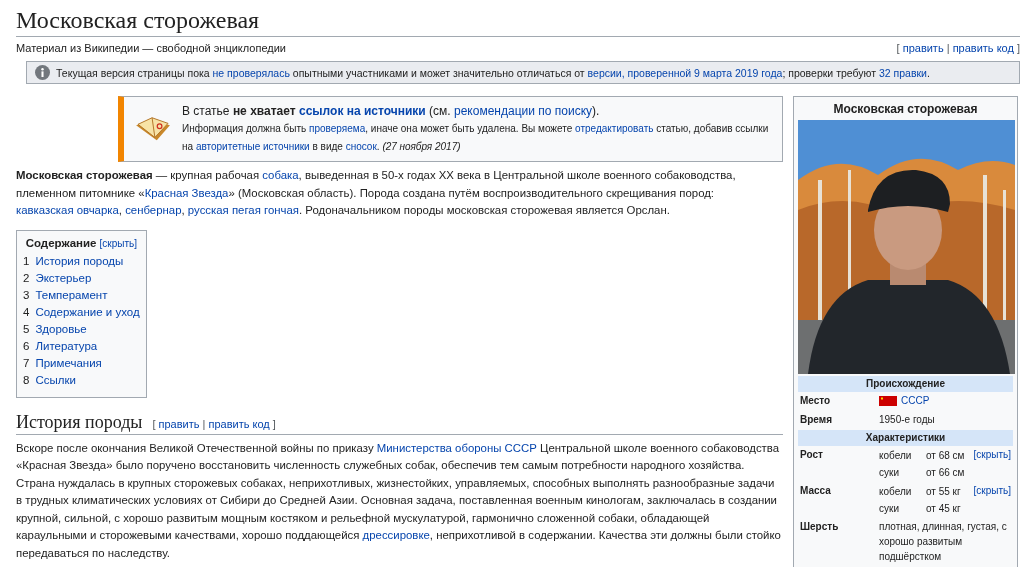  What do you see at coordinates (362, 111) in the screenshot?
I see `link: ссылок на источники` at bounding box center [362, 111].